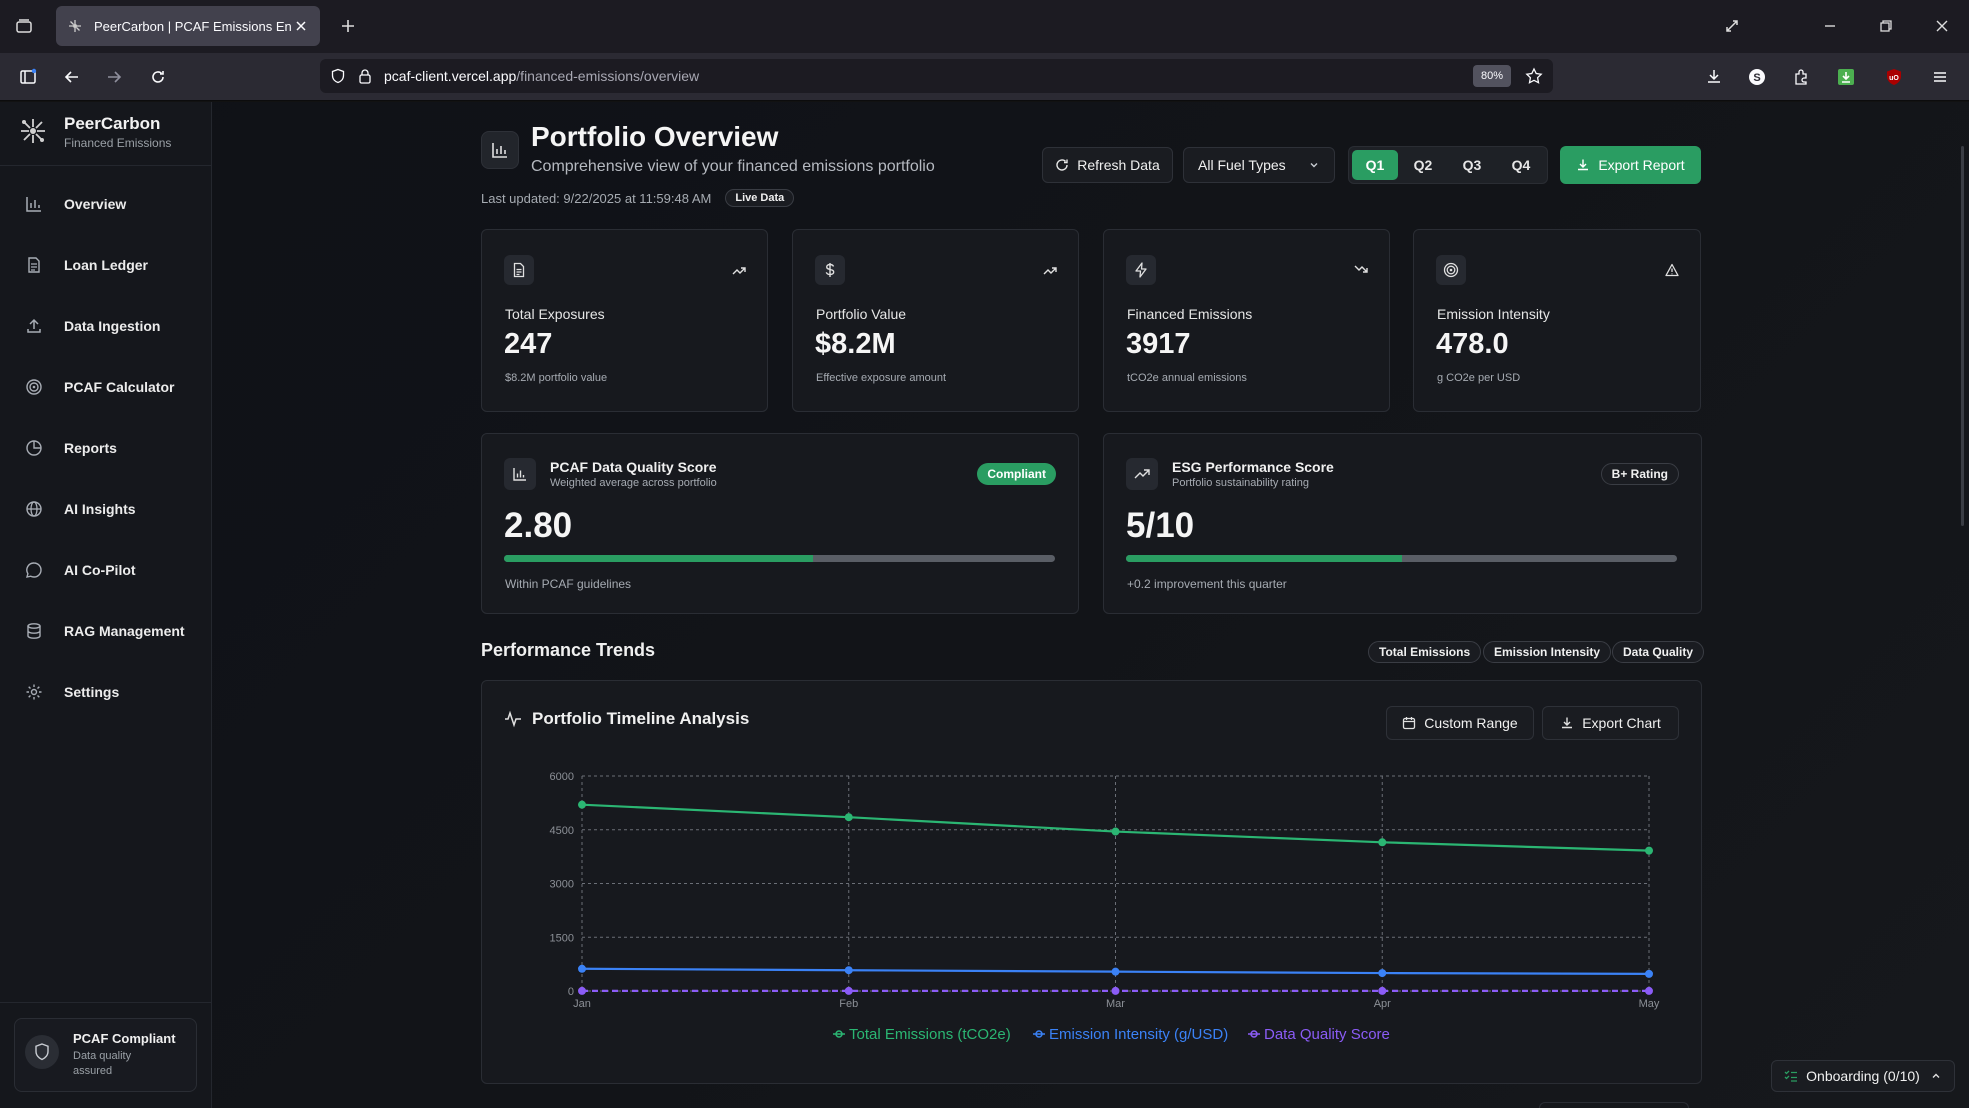  I want to click on quarter-q1-button: Q1, so click(1375, 165).